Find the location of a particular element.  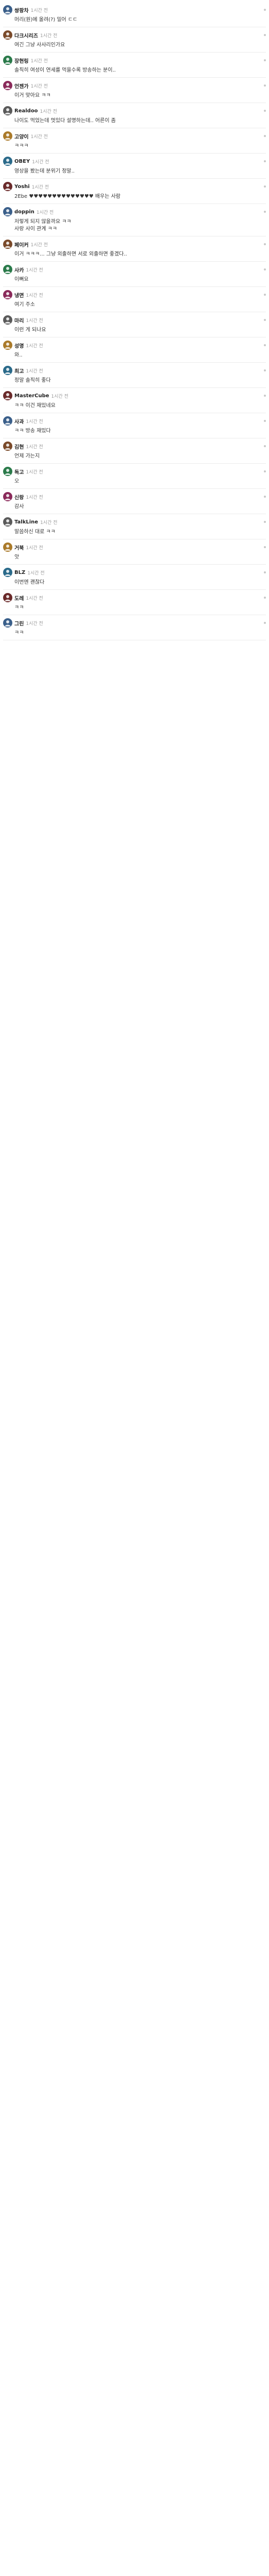

comment-nickname: 김현 is located at coordinates (19, 446).